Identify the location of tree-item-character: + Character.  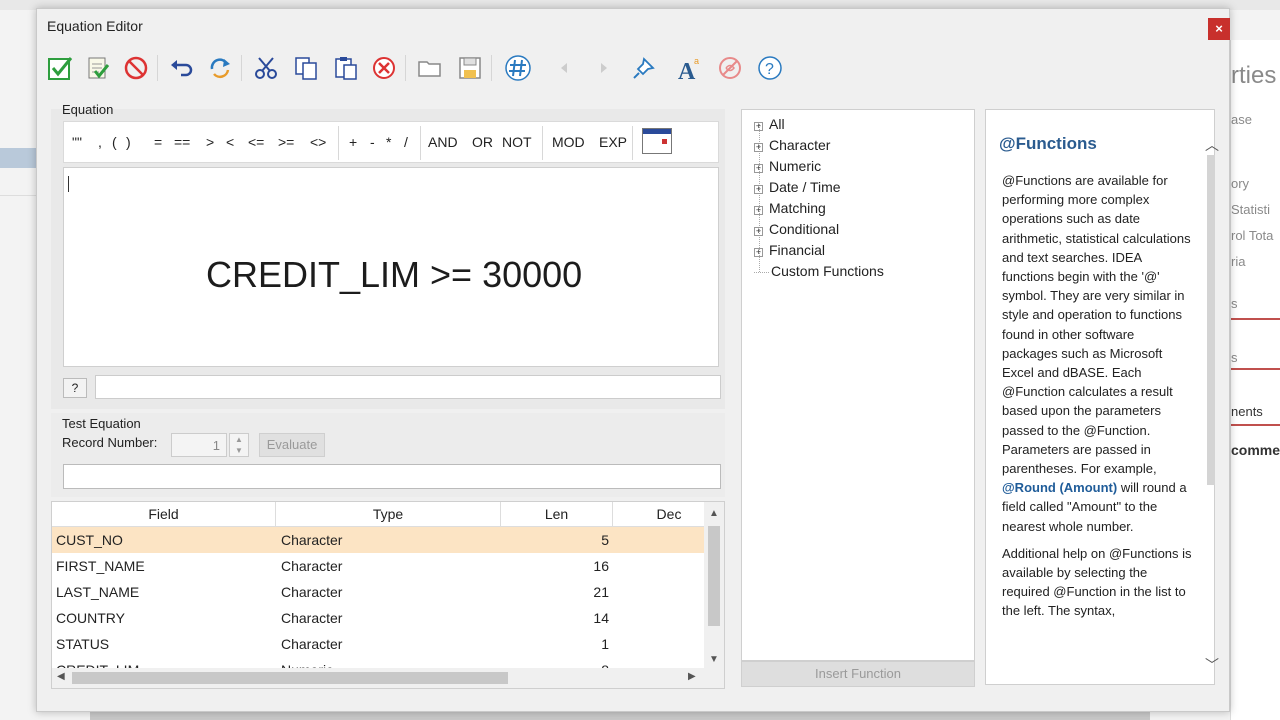
(792, 145).